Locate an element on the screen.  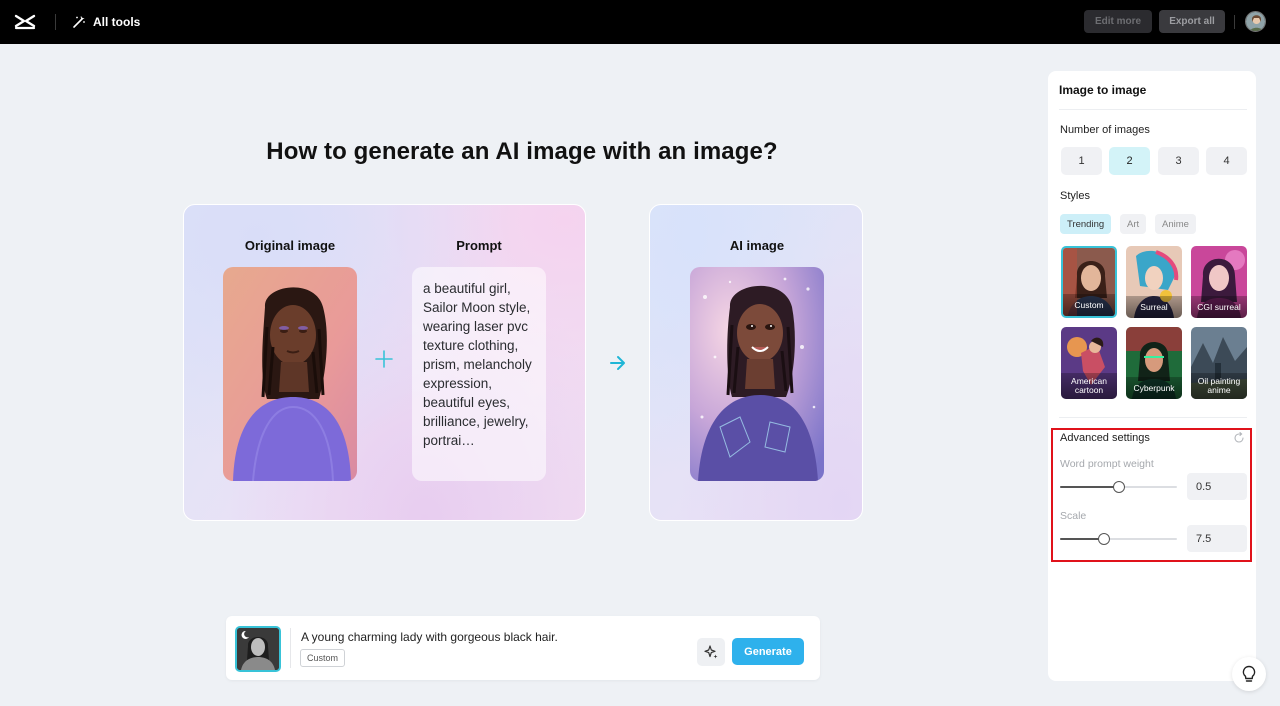
export-all-button: Export all is located at coordinates (1192, 21).